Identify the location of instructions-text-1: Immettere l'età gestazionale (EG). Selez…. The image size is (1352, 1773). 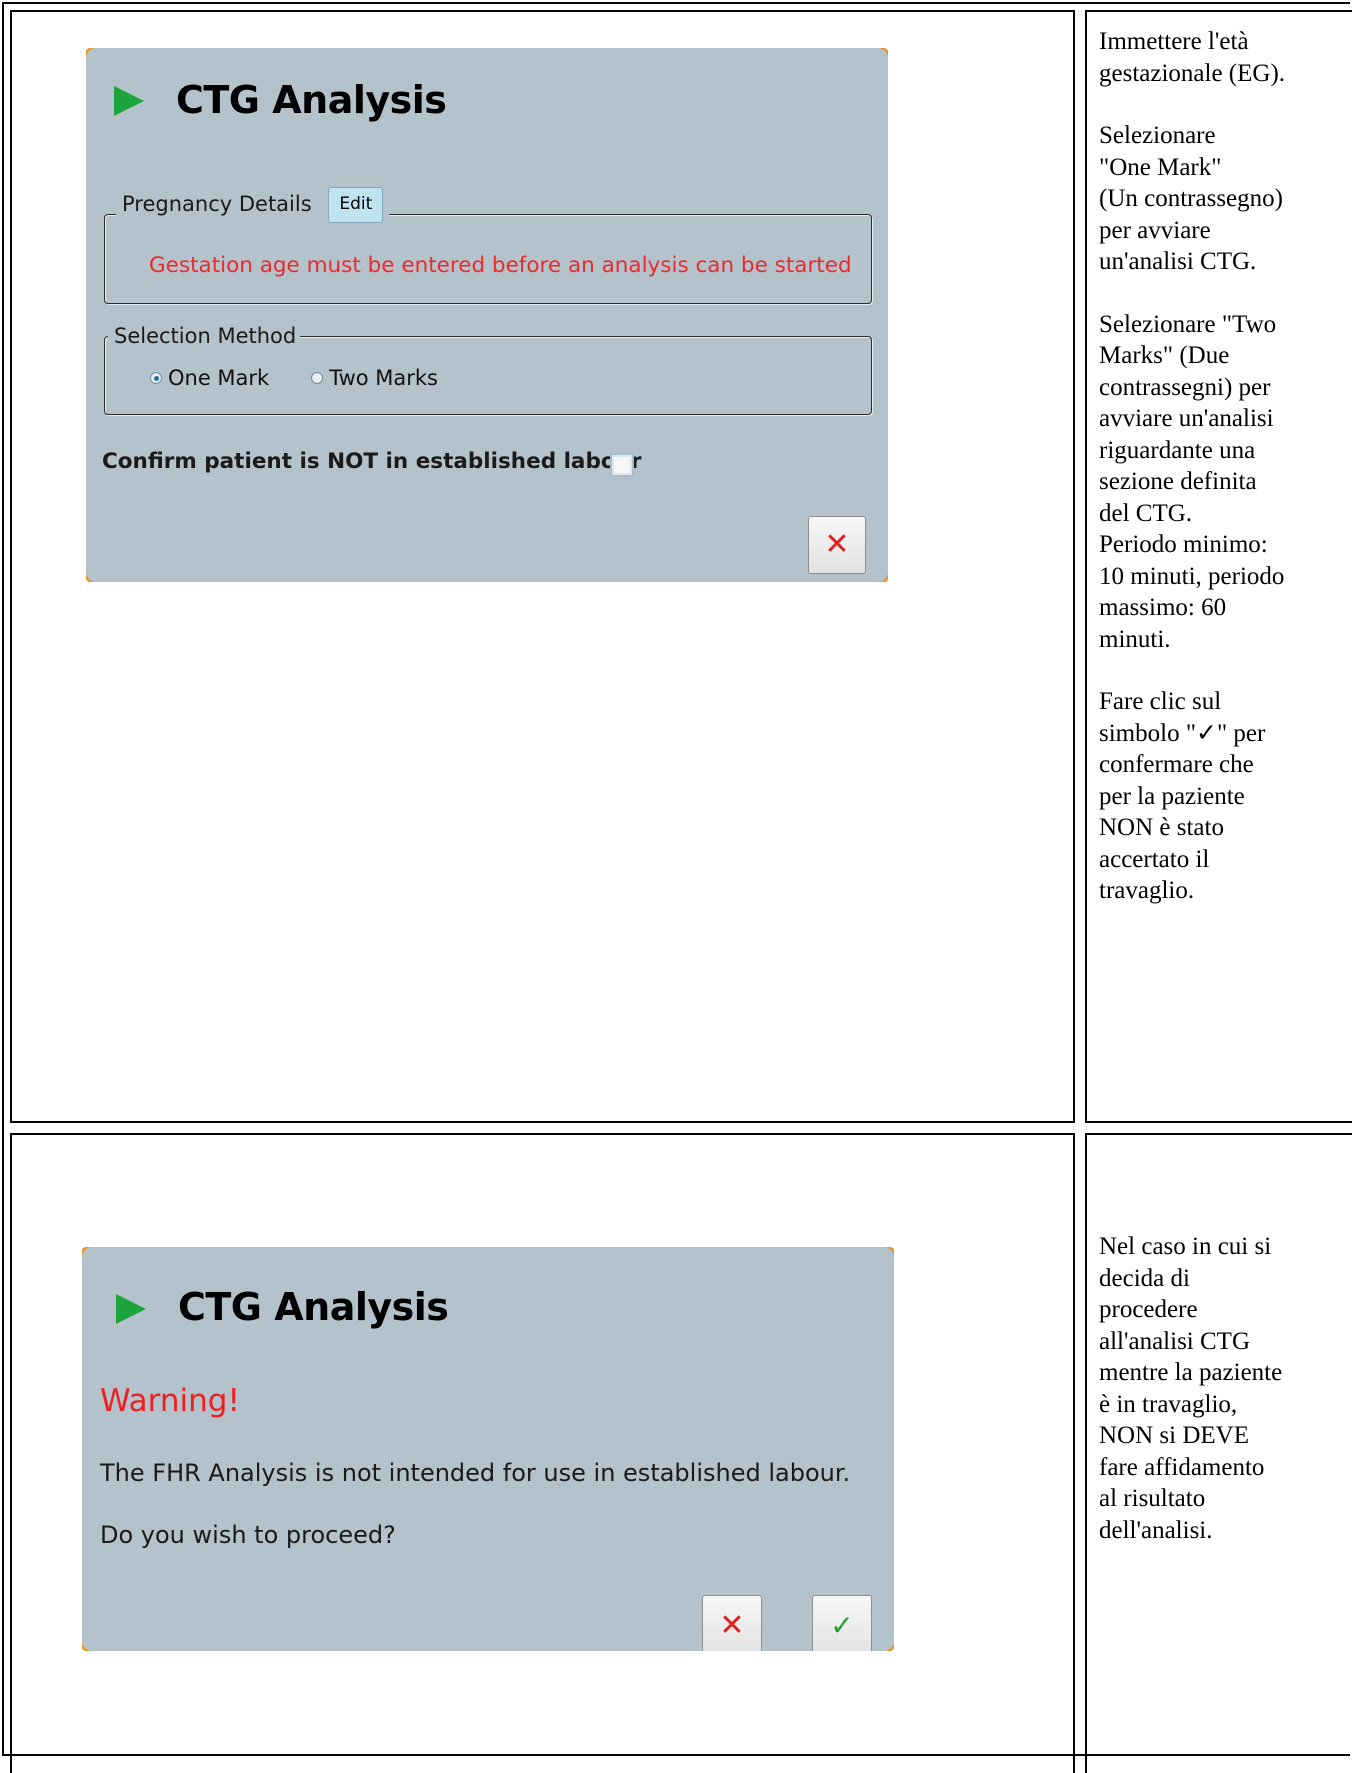
(1192, 482).